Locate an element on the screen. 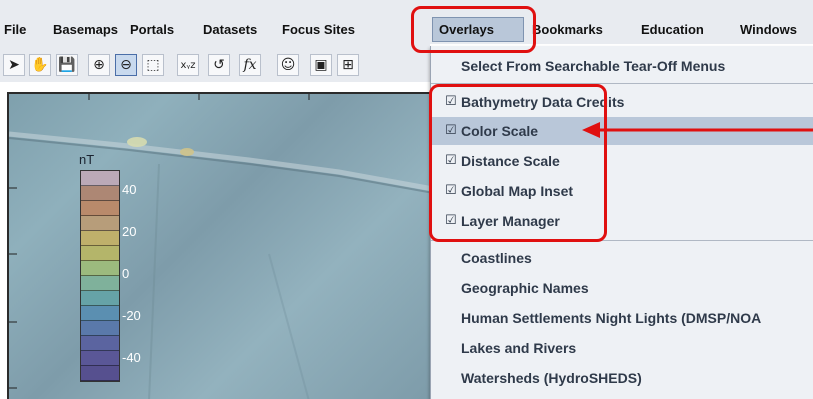 The width and height of the screenshot is (813, 399). seamount is located at coordinates (137, 142).